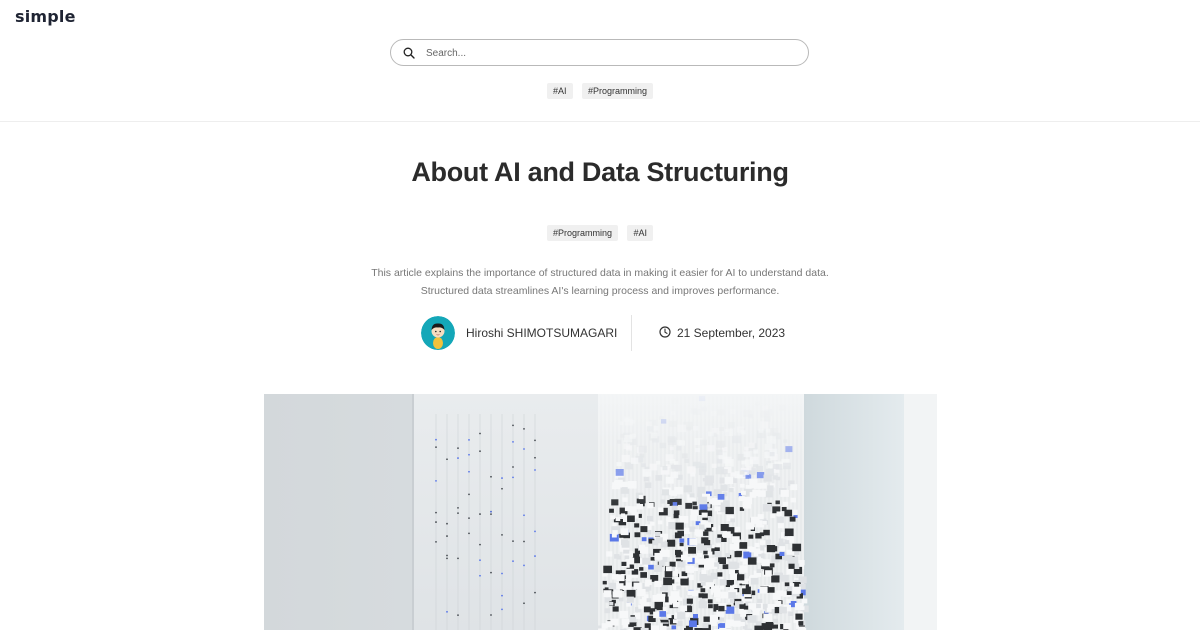 The image size is (1200, 630). I want to click on article-tag-ai: #AI, so click(640, 233).